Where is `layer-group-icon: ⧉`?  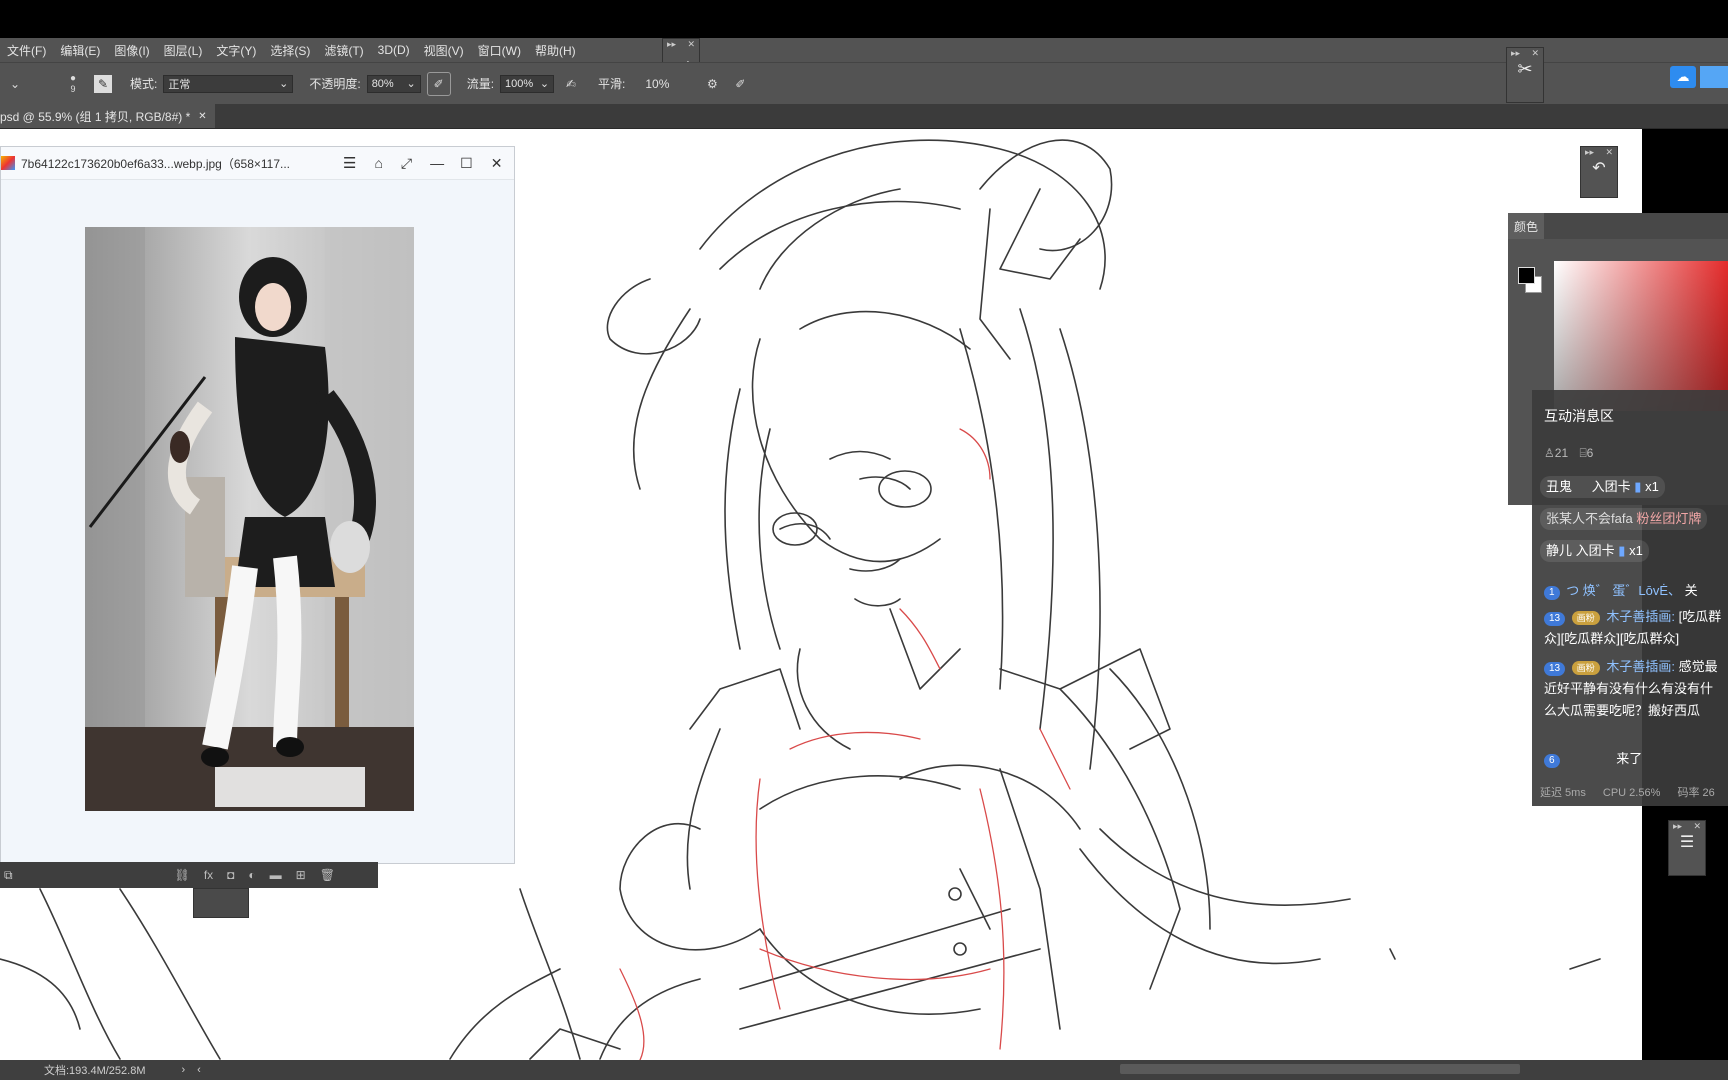 layer-group-icon: ⧉ is located at coordinates (8, 875).